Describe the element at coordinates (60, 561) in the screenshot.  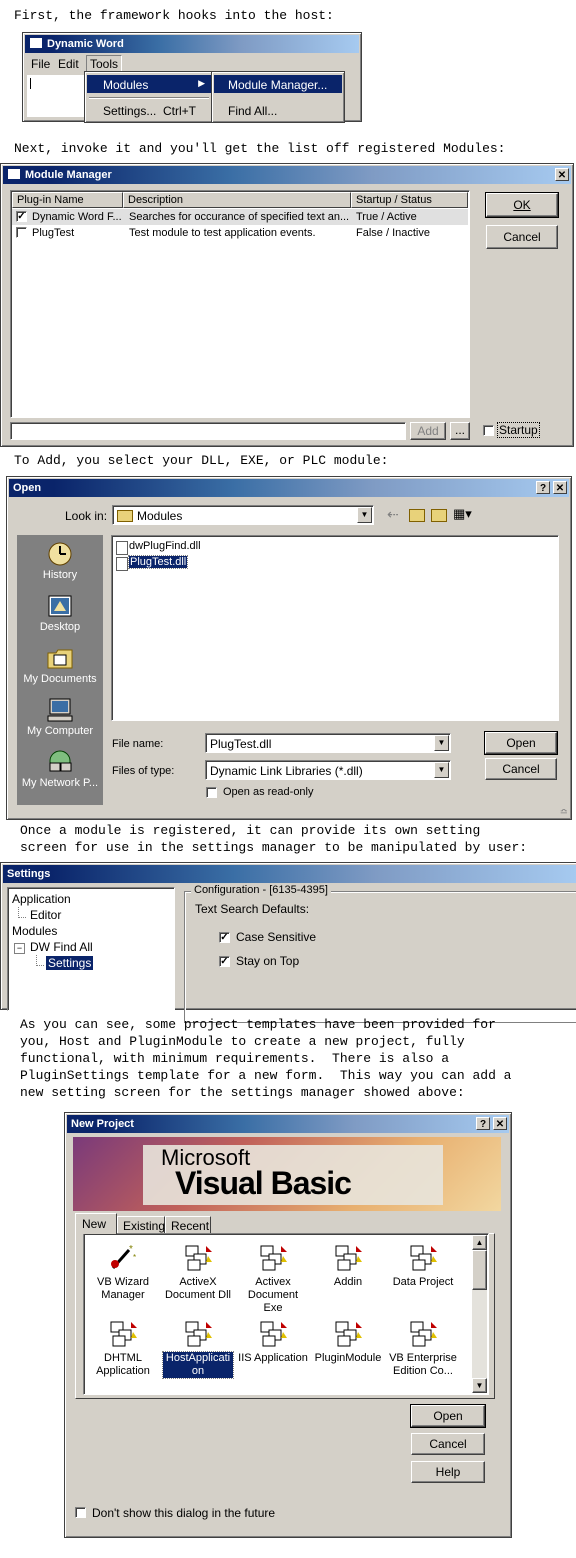
I see `place-history: History` at that location.